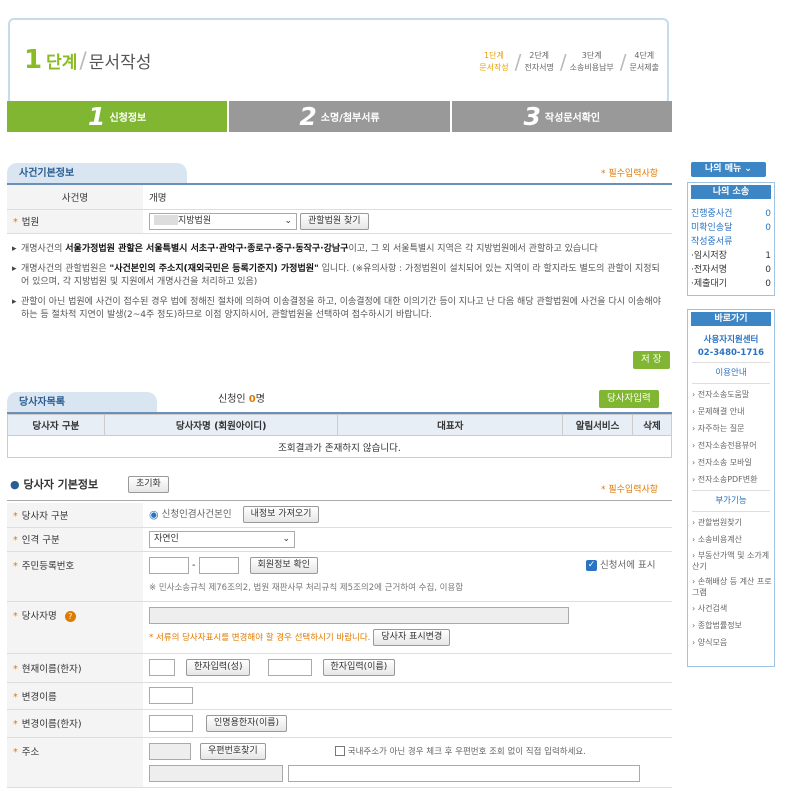 The width and height of the screenshot is (800, 791). I want to click on rrn-front-input, so click(169, 565).